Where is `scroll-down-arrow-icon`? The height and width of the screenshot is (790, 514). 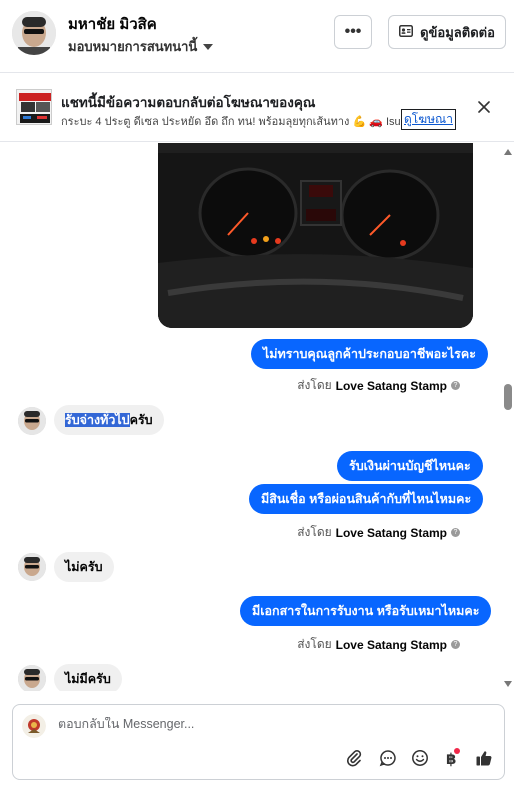
scroll-down-arrow-icon is located at coordinates (508, 684).